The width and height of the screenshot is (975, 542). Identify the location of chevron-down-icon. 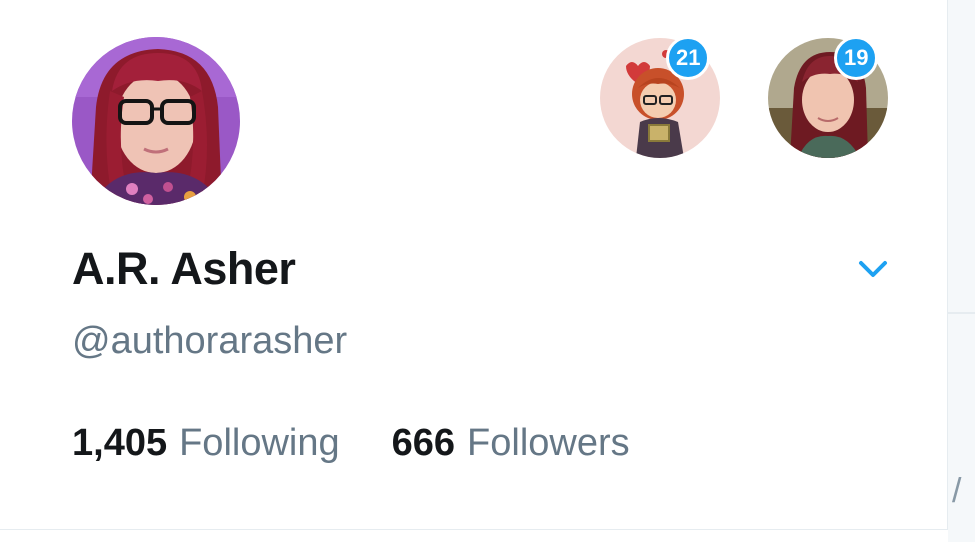
(873, 268).